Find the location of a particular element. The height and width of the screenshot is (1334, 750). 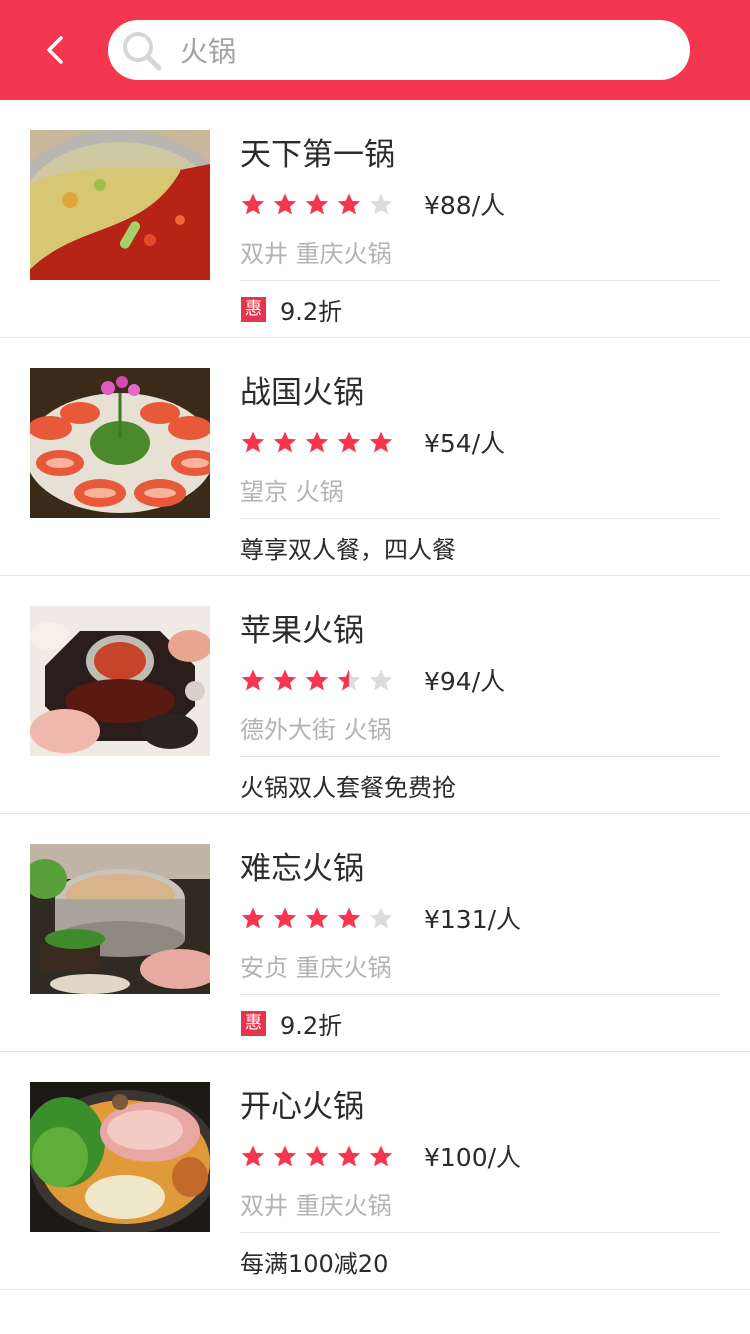

price-per-person: ¥100/人 is located at coordinates (473, 1157).